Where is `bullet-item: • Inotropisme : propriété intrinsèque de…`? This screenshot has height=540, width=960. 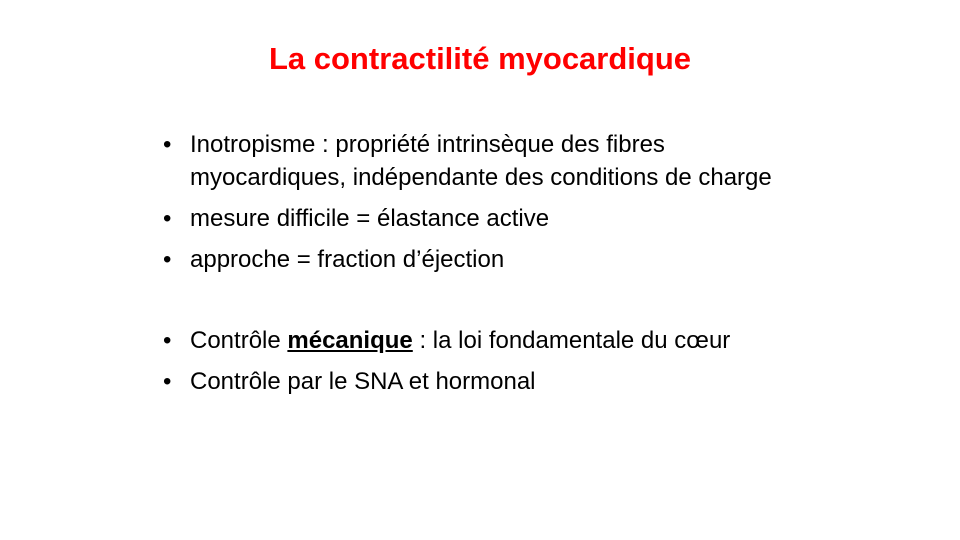 bullet-item: • Inotropisme : propriété intrinsèque de… is located at coordinates (480, 161).